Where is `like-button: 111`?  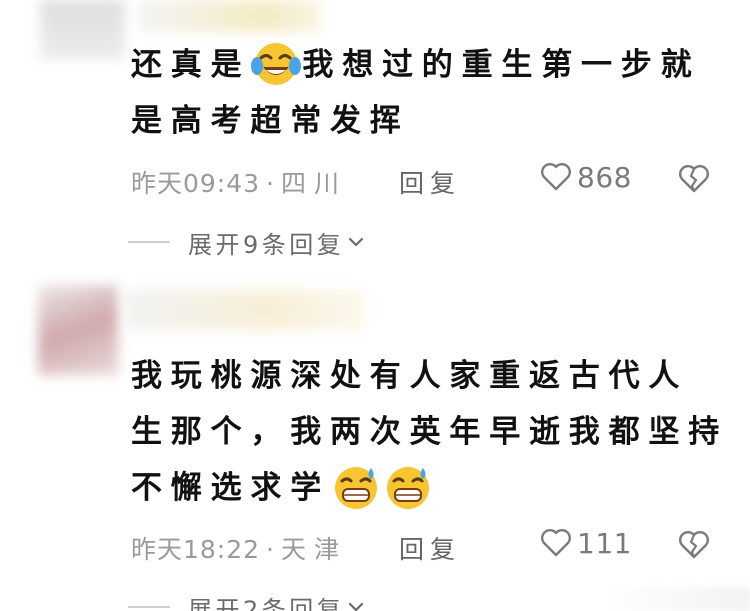 like-button: 111 is located at coordinates (585, 543).